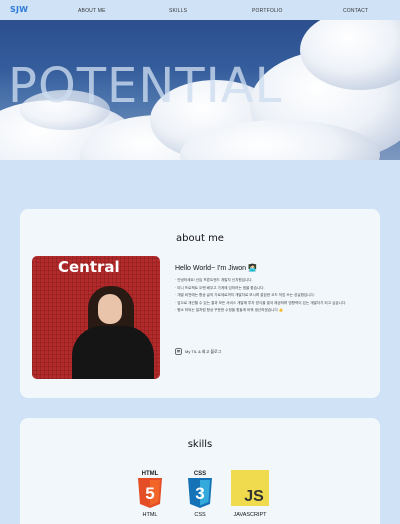  What do you see at coordinates (113, 352) in the screenshot?
I see `person-body` at bounding box center [113, 352].